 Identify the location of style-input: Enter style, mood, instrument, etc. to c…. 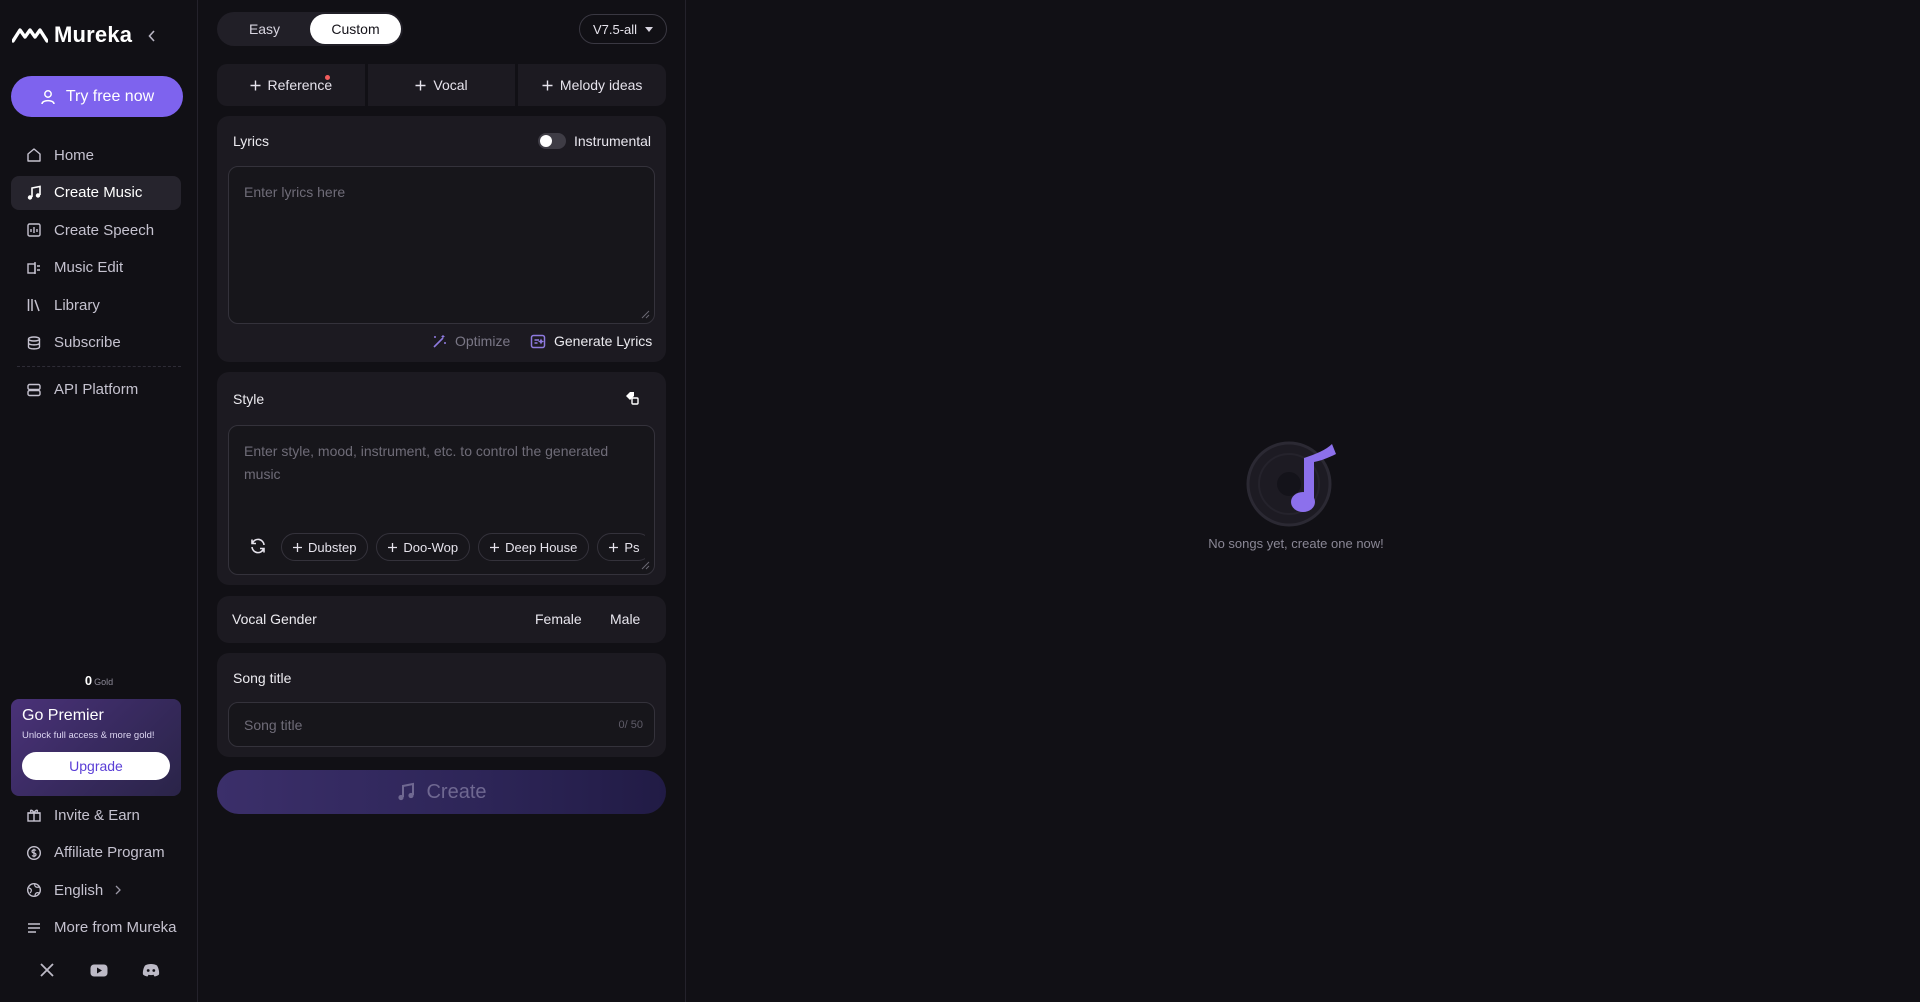
(441, 500).